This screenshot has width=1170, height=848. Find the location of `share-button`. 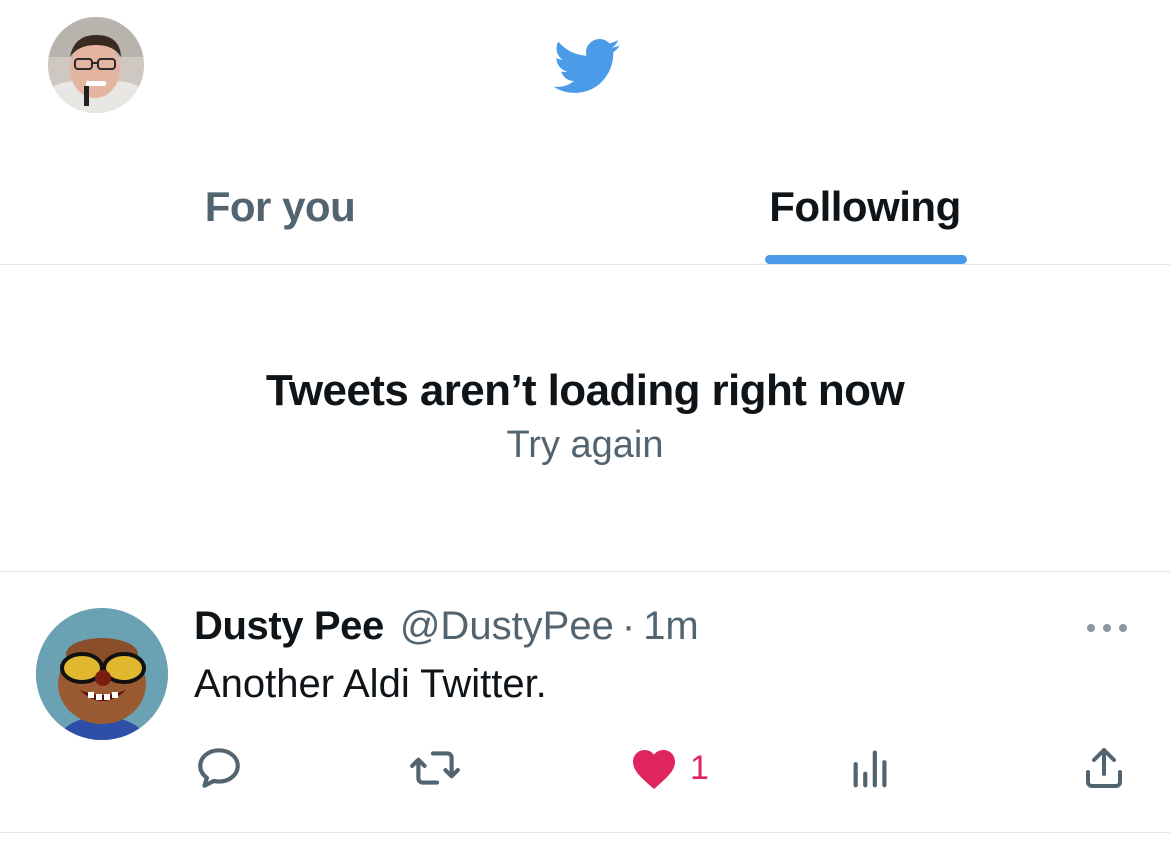

share-button is located at coordinates (1104, 768).